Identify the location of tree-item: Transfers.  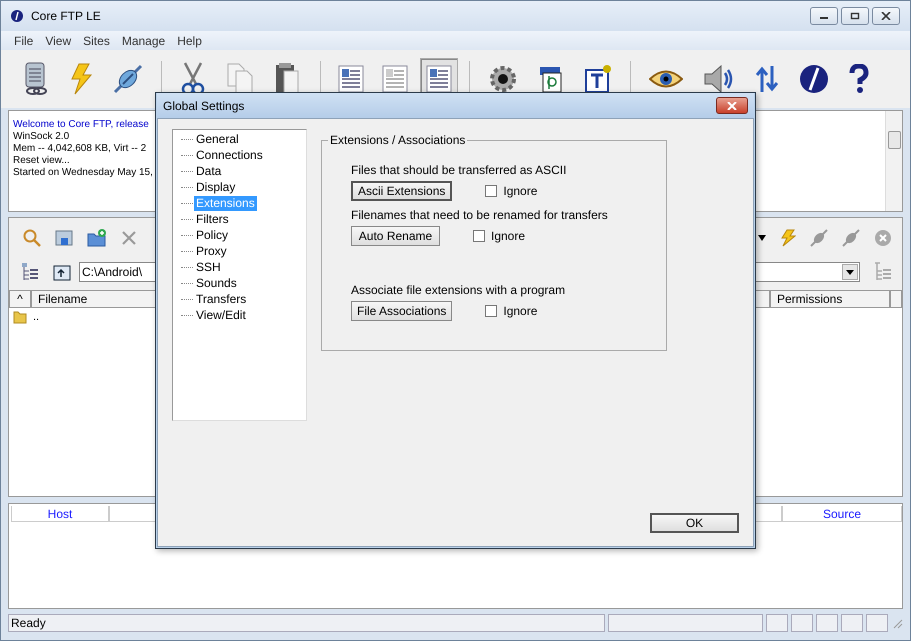
(221, 299).